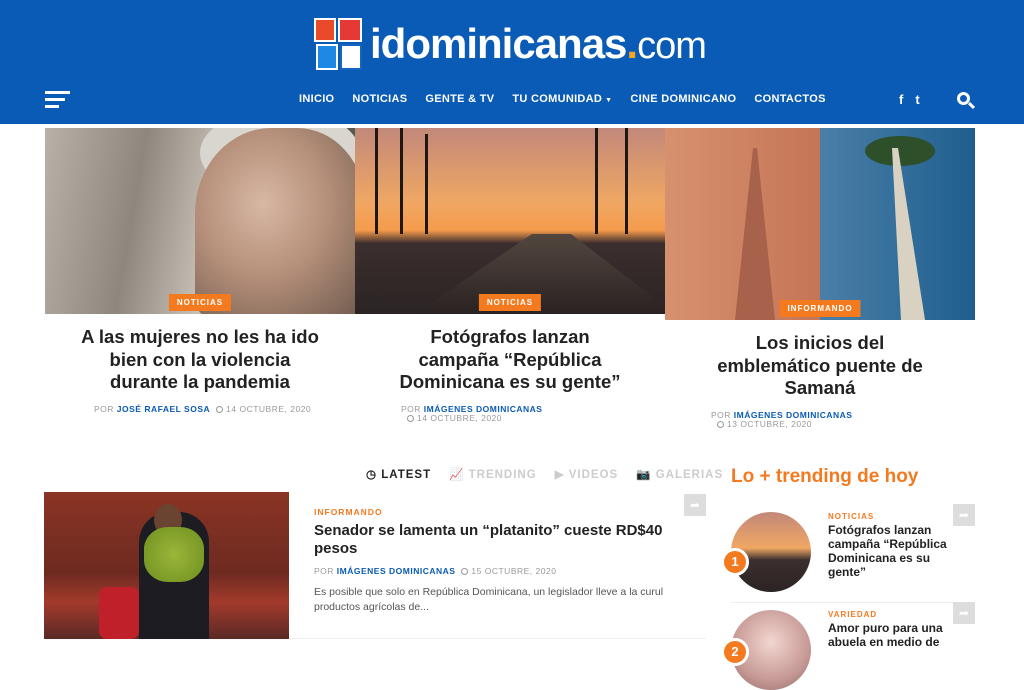 This screenshot has height=690, width=1024. I want to click on nav-tu-comunidad: TU COMUNIDAD ▼, so click(562, 99).